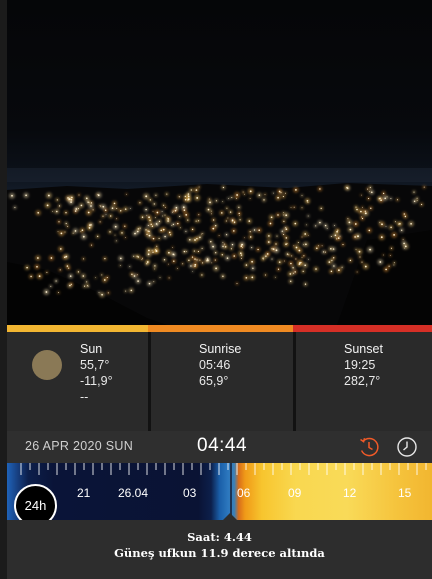 The image size is (432, 579). Describe the element at coordinates (47, 365) in the screenshot. I see `sun-icon` at that location.